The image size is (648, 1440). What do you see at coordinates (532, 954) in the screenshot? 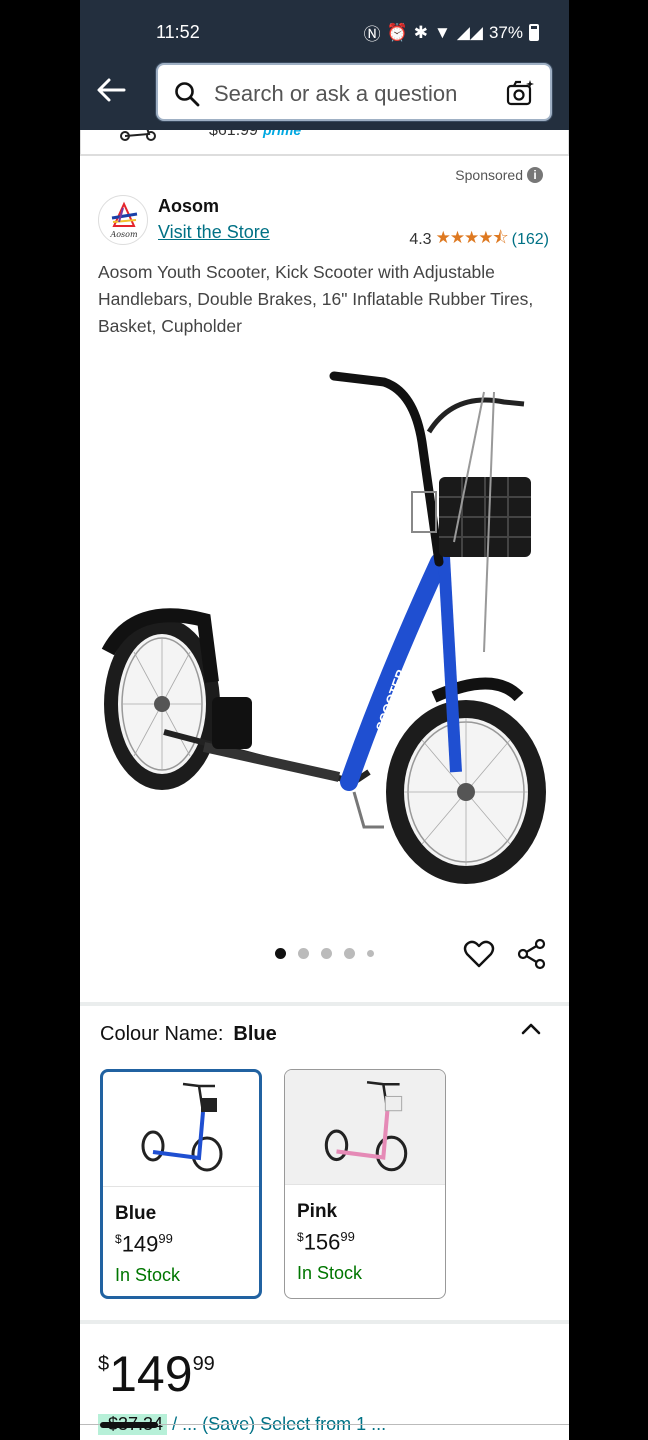
I see `share-icon` at bounding box center [532, 954].